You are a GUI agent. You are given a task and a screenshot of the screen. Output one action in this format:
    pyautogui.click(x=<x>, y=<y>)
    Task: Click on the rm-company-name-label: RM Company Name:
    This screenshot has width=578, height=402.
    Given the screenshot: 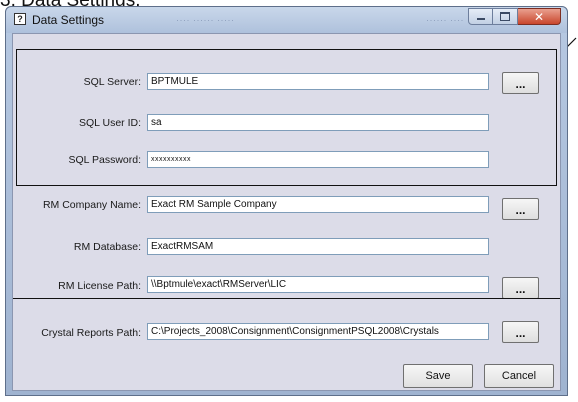 What is the action you would take?
    pyautogui.click(x=91, y=205)
    